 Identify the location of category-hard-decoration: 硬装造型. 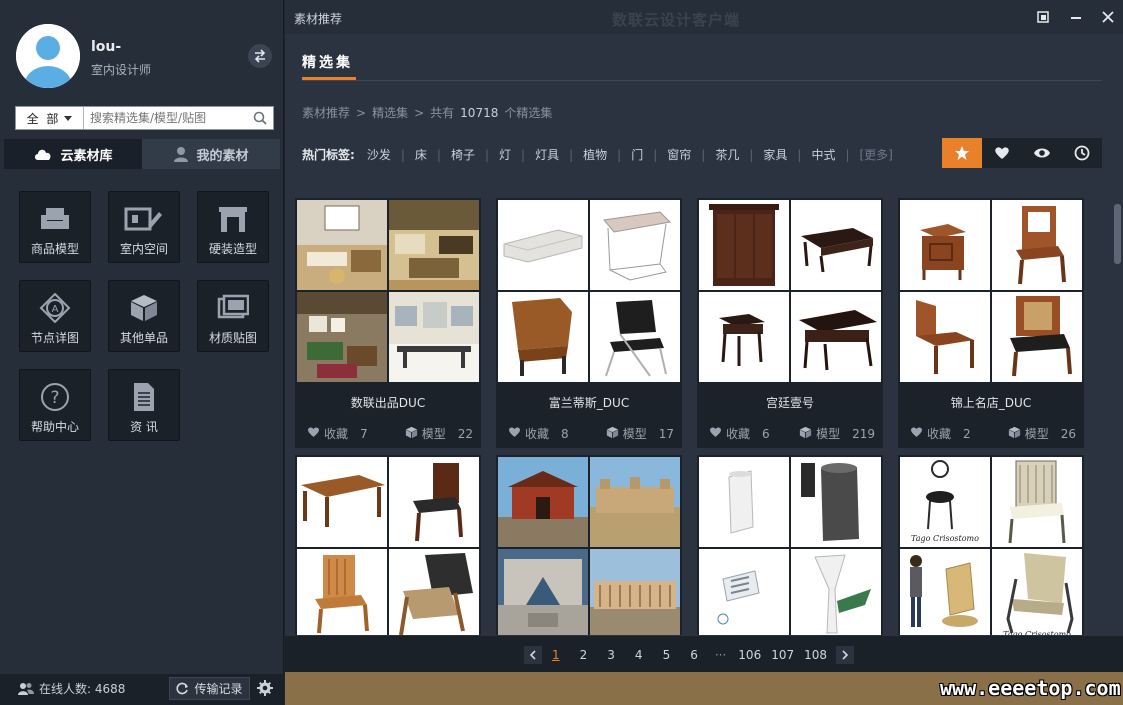
(233, 227).